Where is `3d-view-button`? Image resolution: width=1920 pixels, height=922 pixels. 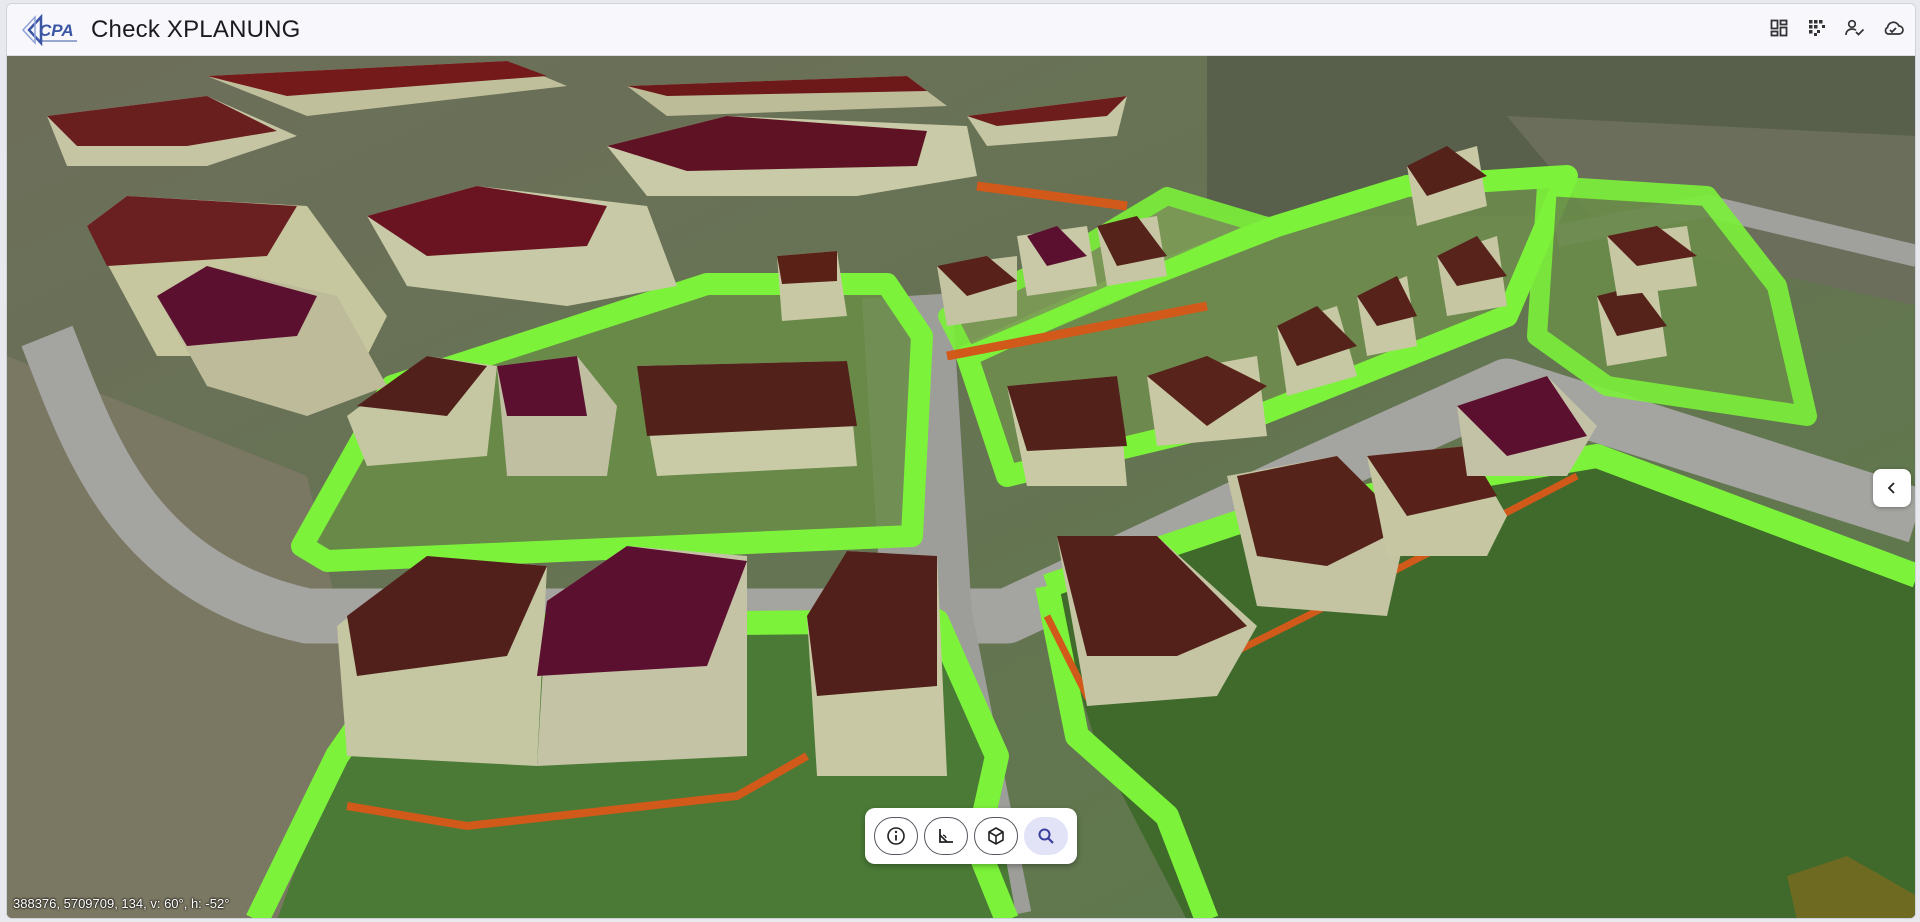 3d-view-button is located at coordinates (996, 836).